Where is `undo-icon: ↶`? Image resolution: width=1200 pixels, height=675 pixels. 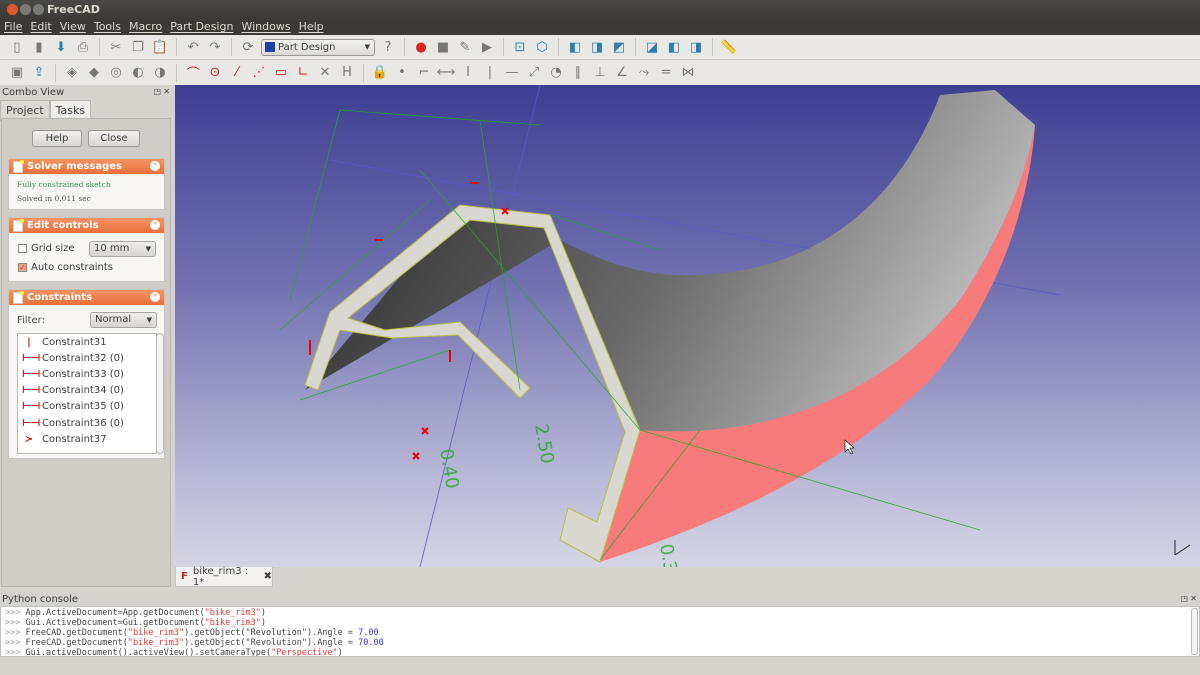 undo-icon: ↶ is located at coordinates (193, 47).